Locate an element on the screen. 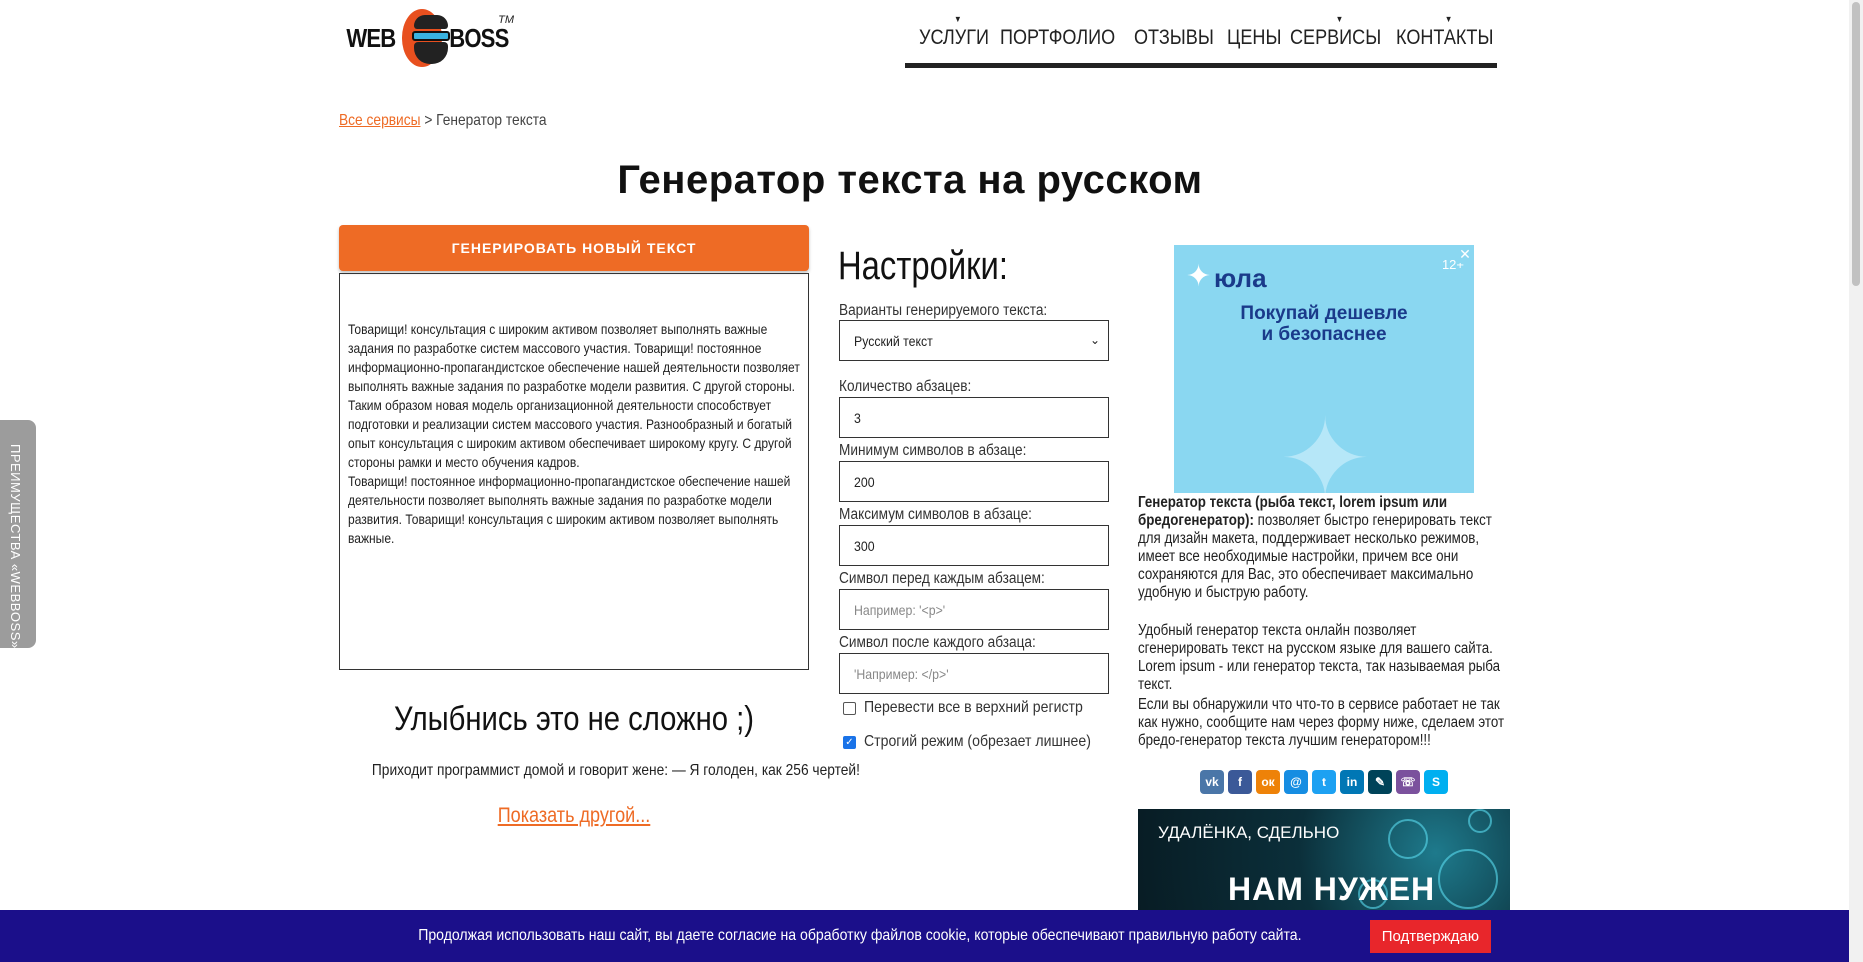 Image resolution: width=1863 pixels, height=962 pixels. uppercase-label: Перевести все в верхний регистр is located at coordinates (973, 707).